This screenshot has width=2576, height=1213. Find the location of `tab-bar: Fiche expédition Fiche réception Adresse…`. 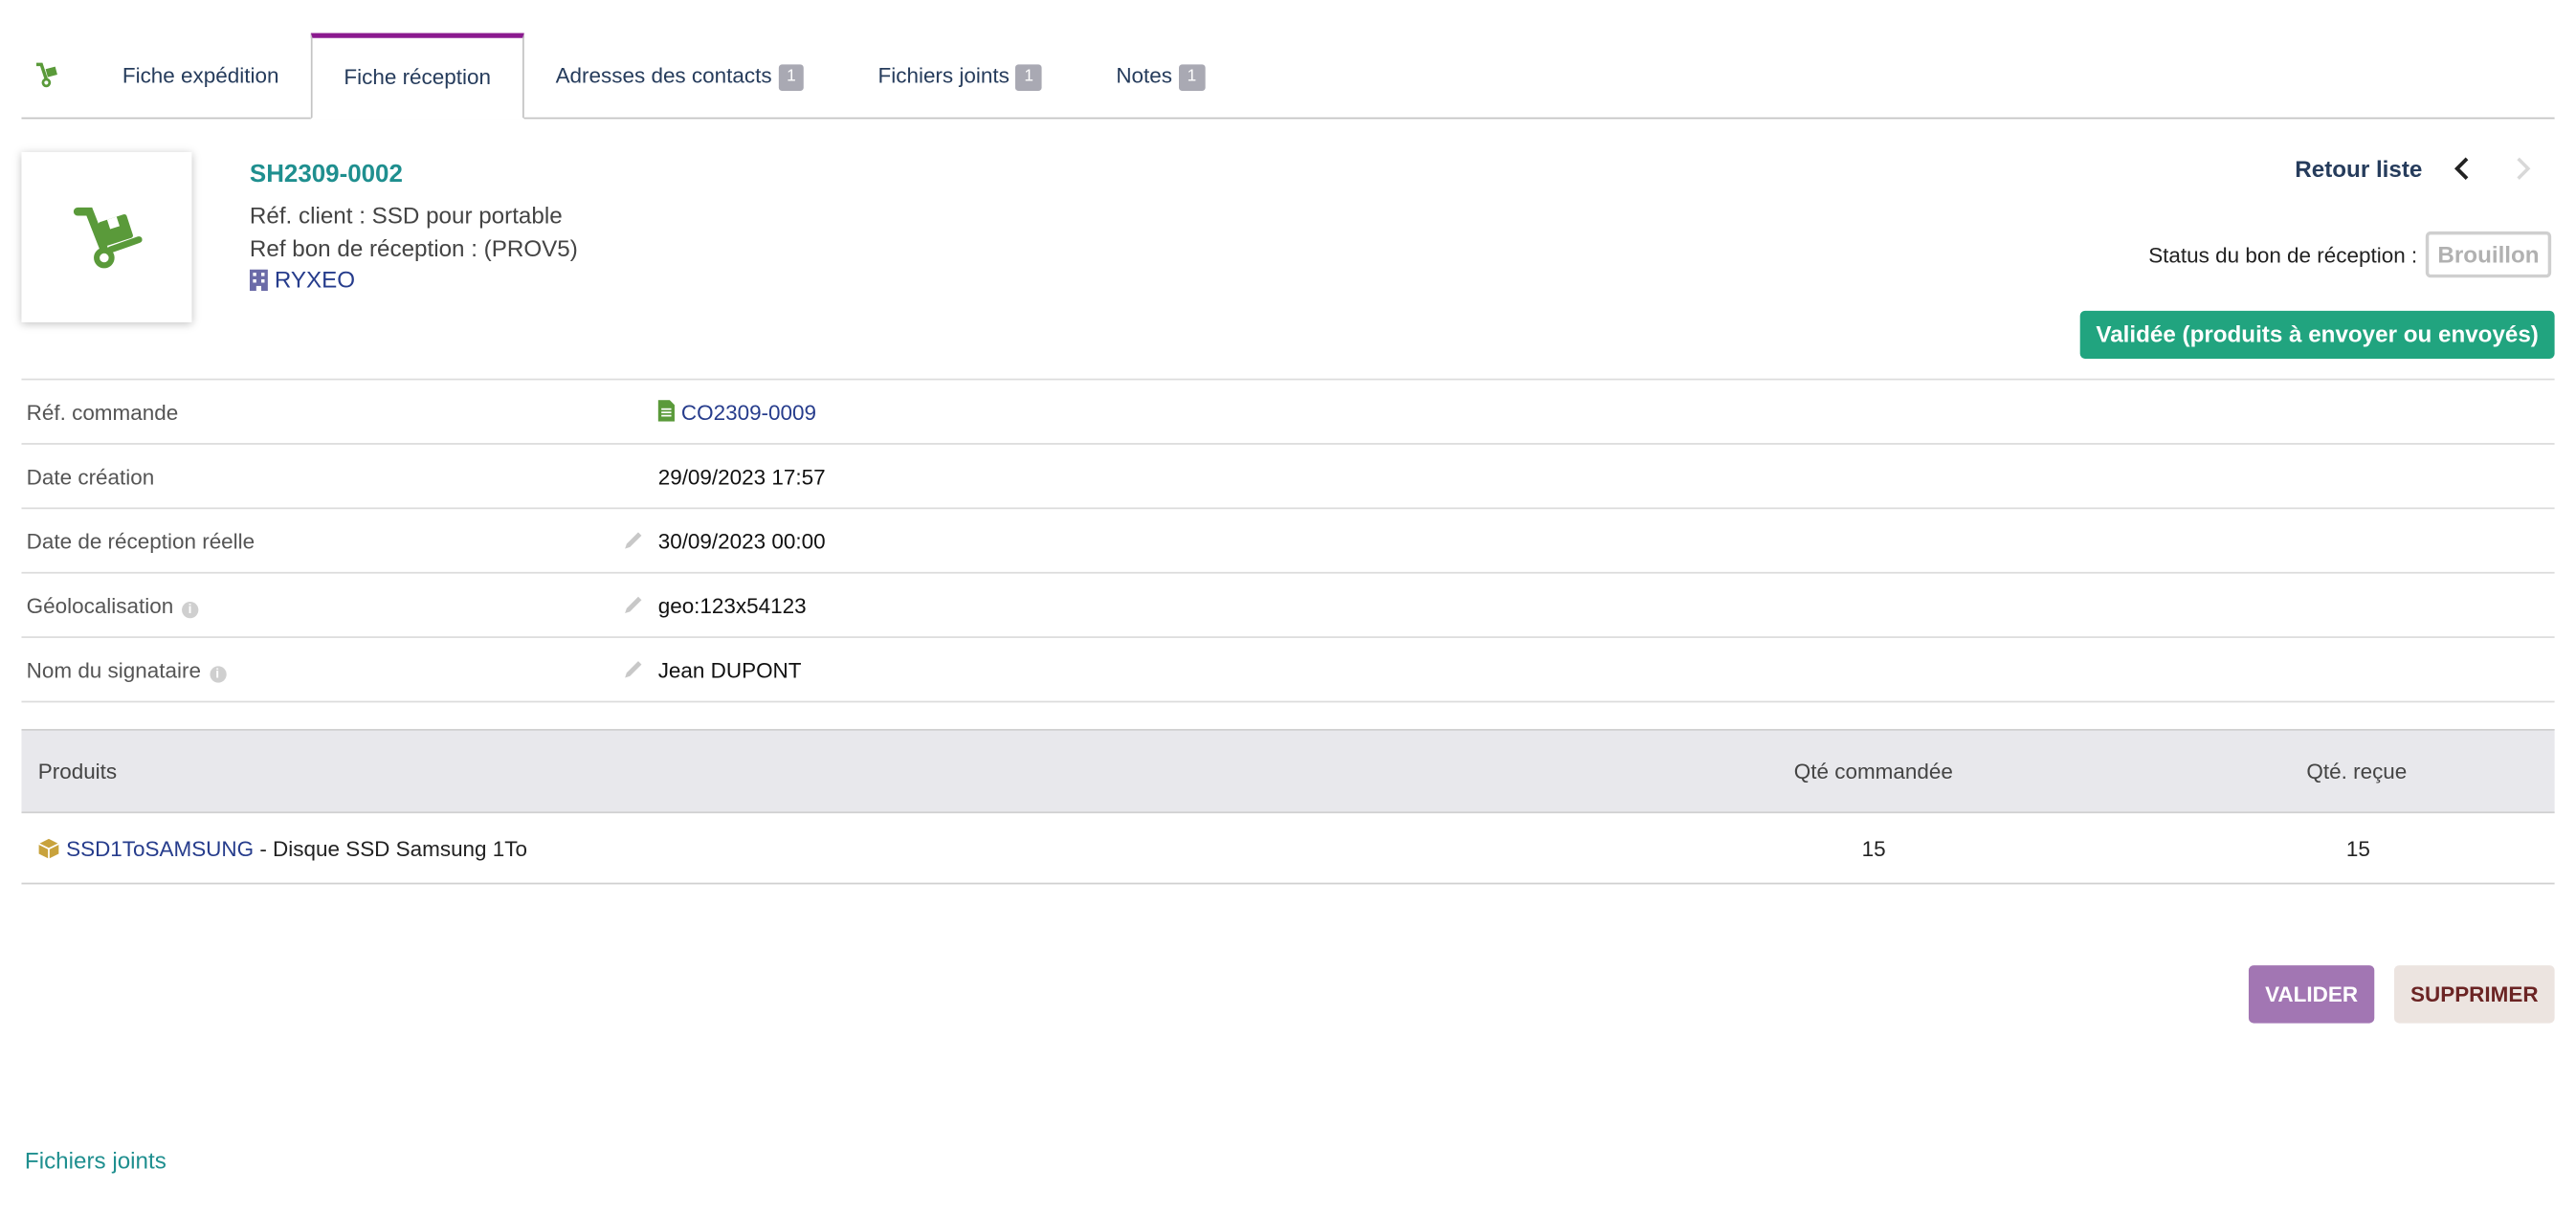

tab-bar: Fiche expédition Fiche réception Adresse… is located at coordinates (1288, 60).